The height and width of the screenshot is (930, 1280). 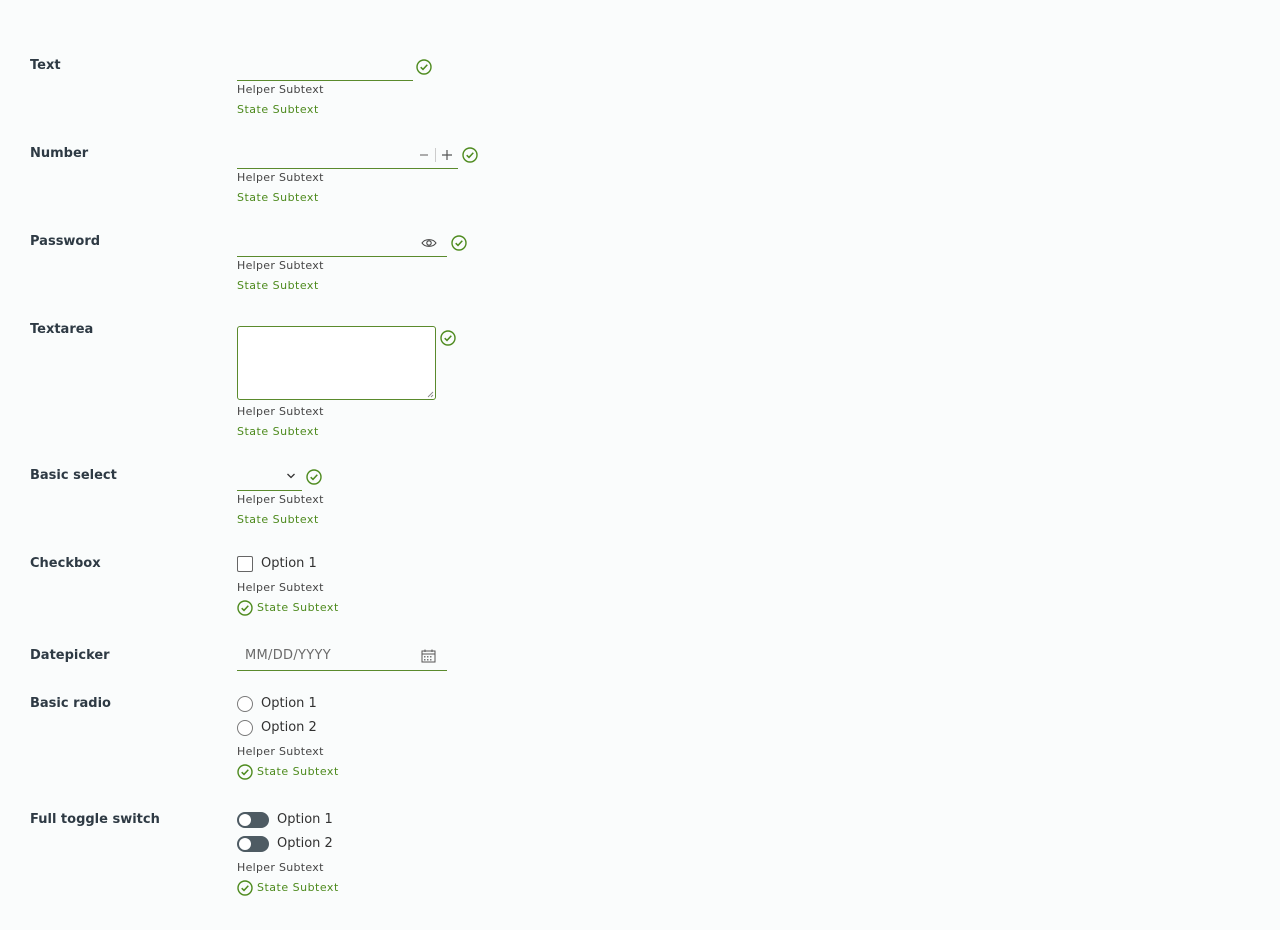 What do you see at coordinates (70, 655) in the screenshot?
I see `datepicker-field-label: Datepicker` at bounding box center [70, 655].